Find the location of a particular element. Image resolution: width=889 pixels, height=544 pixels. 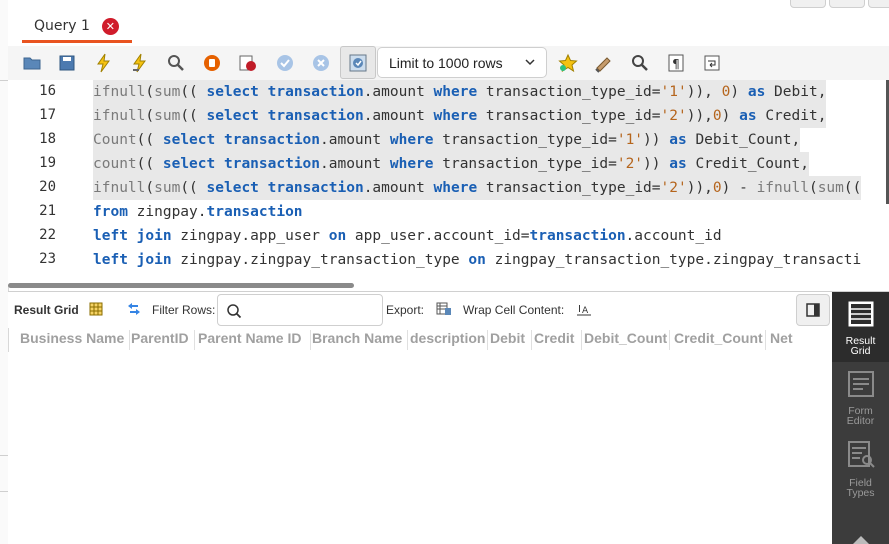

field-types-icon is located at coordinates (861, 454).